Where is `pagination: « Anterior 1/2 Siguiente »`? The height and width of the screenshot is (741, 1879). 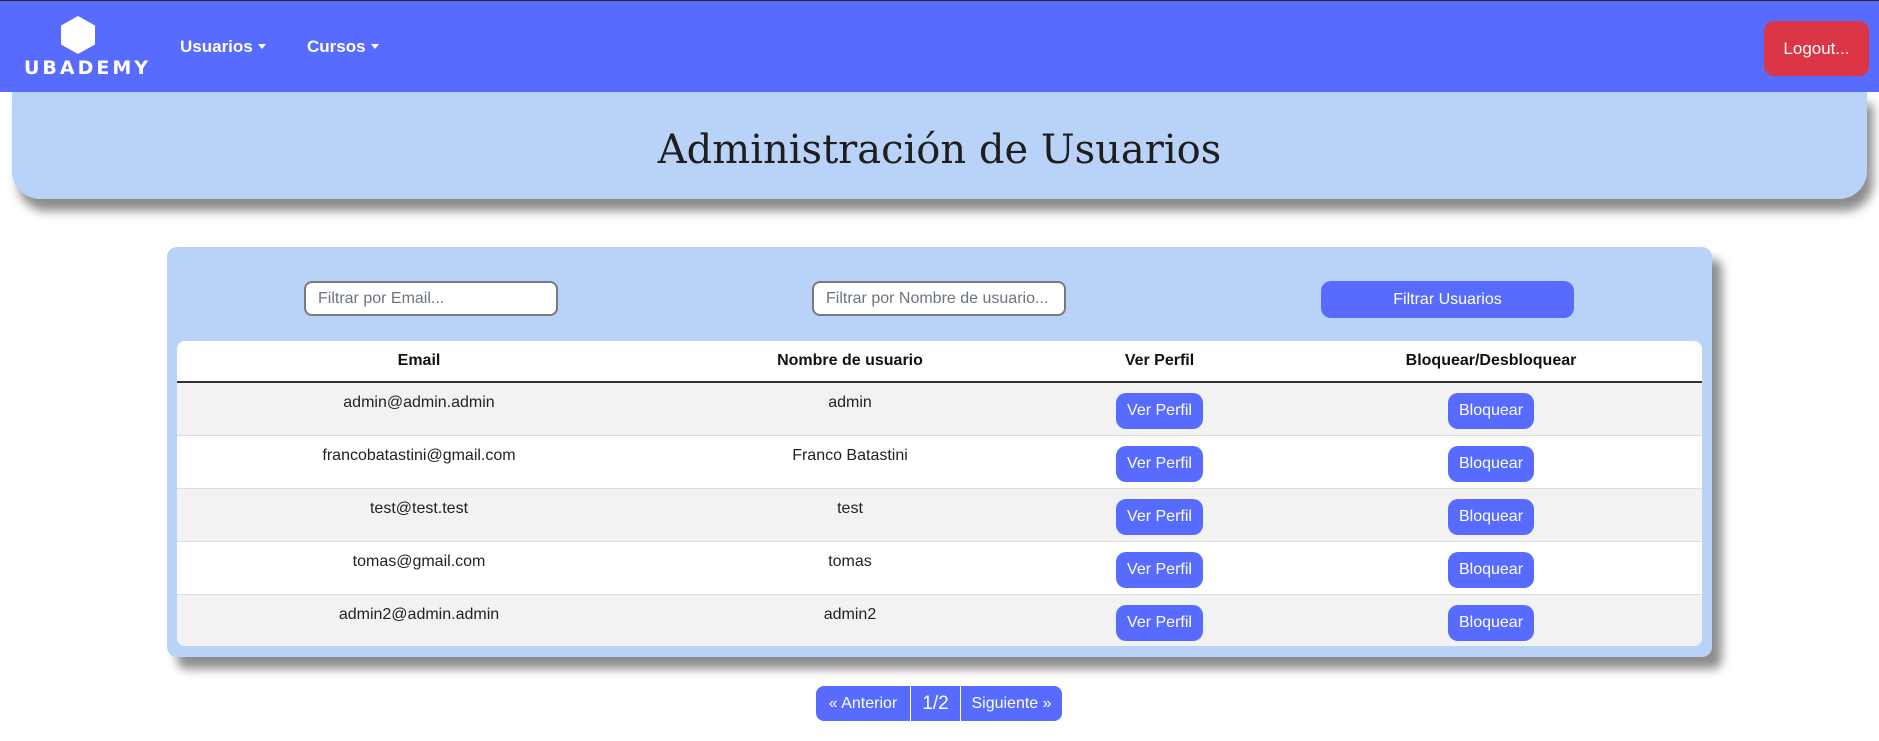
pagination: « Anterior 1/2 Siguiente » is located at coordinates (939, 703).